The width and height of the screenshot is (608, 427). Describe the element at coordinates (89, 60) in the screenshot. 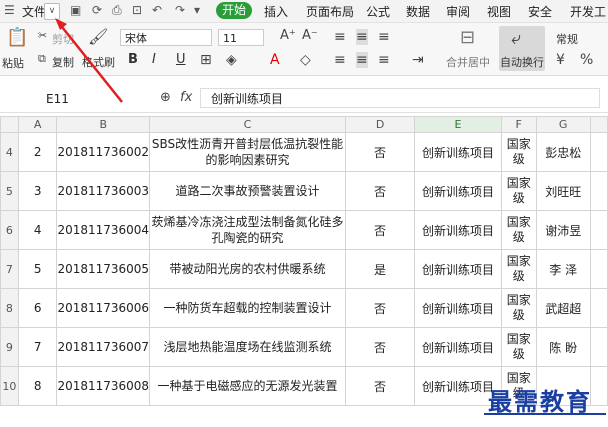

I see `annotation-arrow` at that location.